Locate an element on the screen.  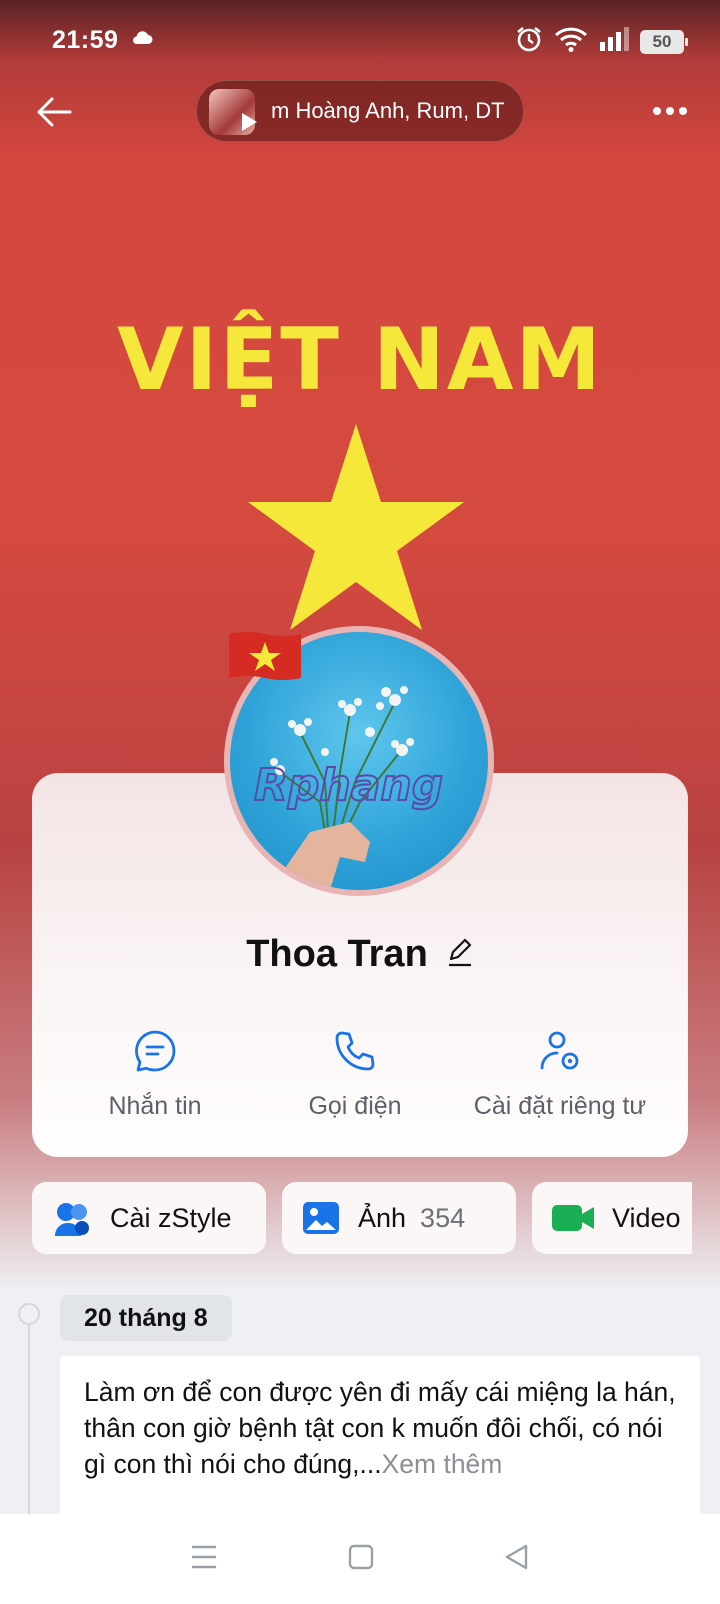
timeline-date: 20 tháng 8 is located at coordinates (146, 1318).